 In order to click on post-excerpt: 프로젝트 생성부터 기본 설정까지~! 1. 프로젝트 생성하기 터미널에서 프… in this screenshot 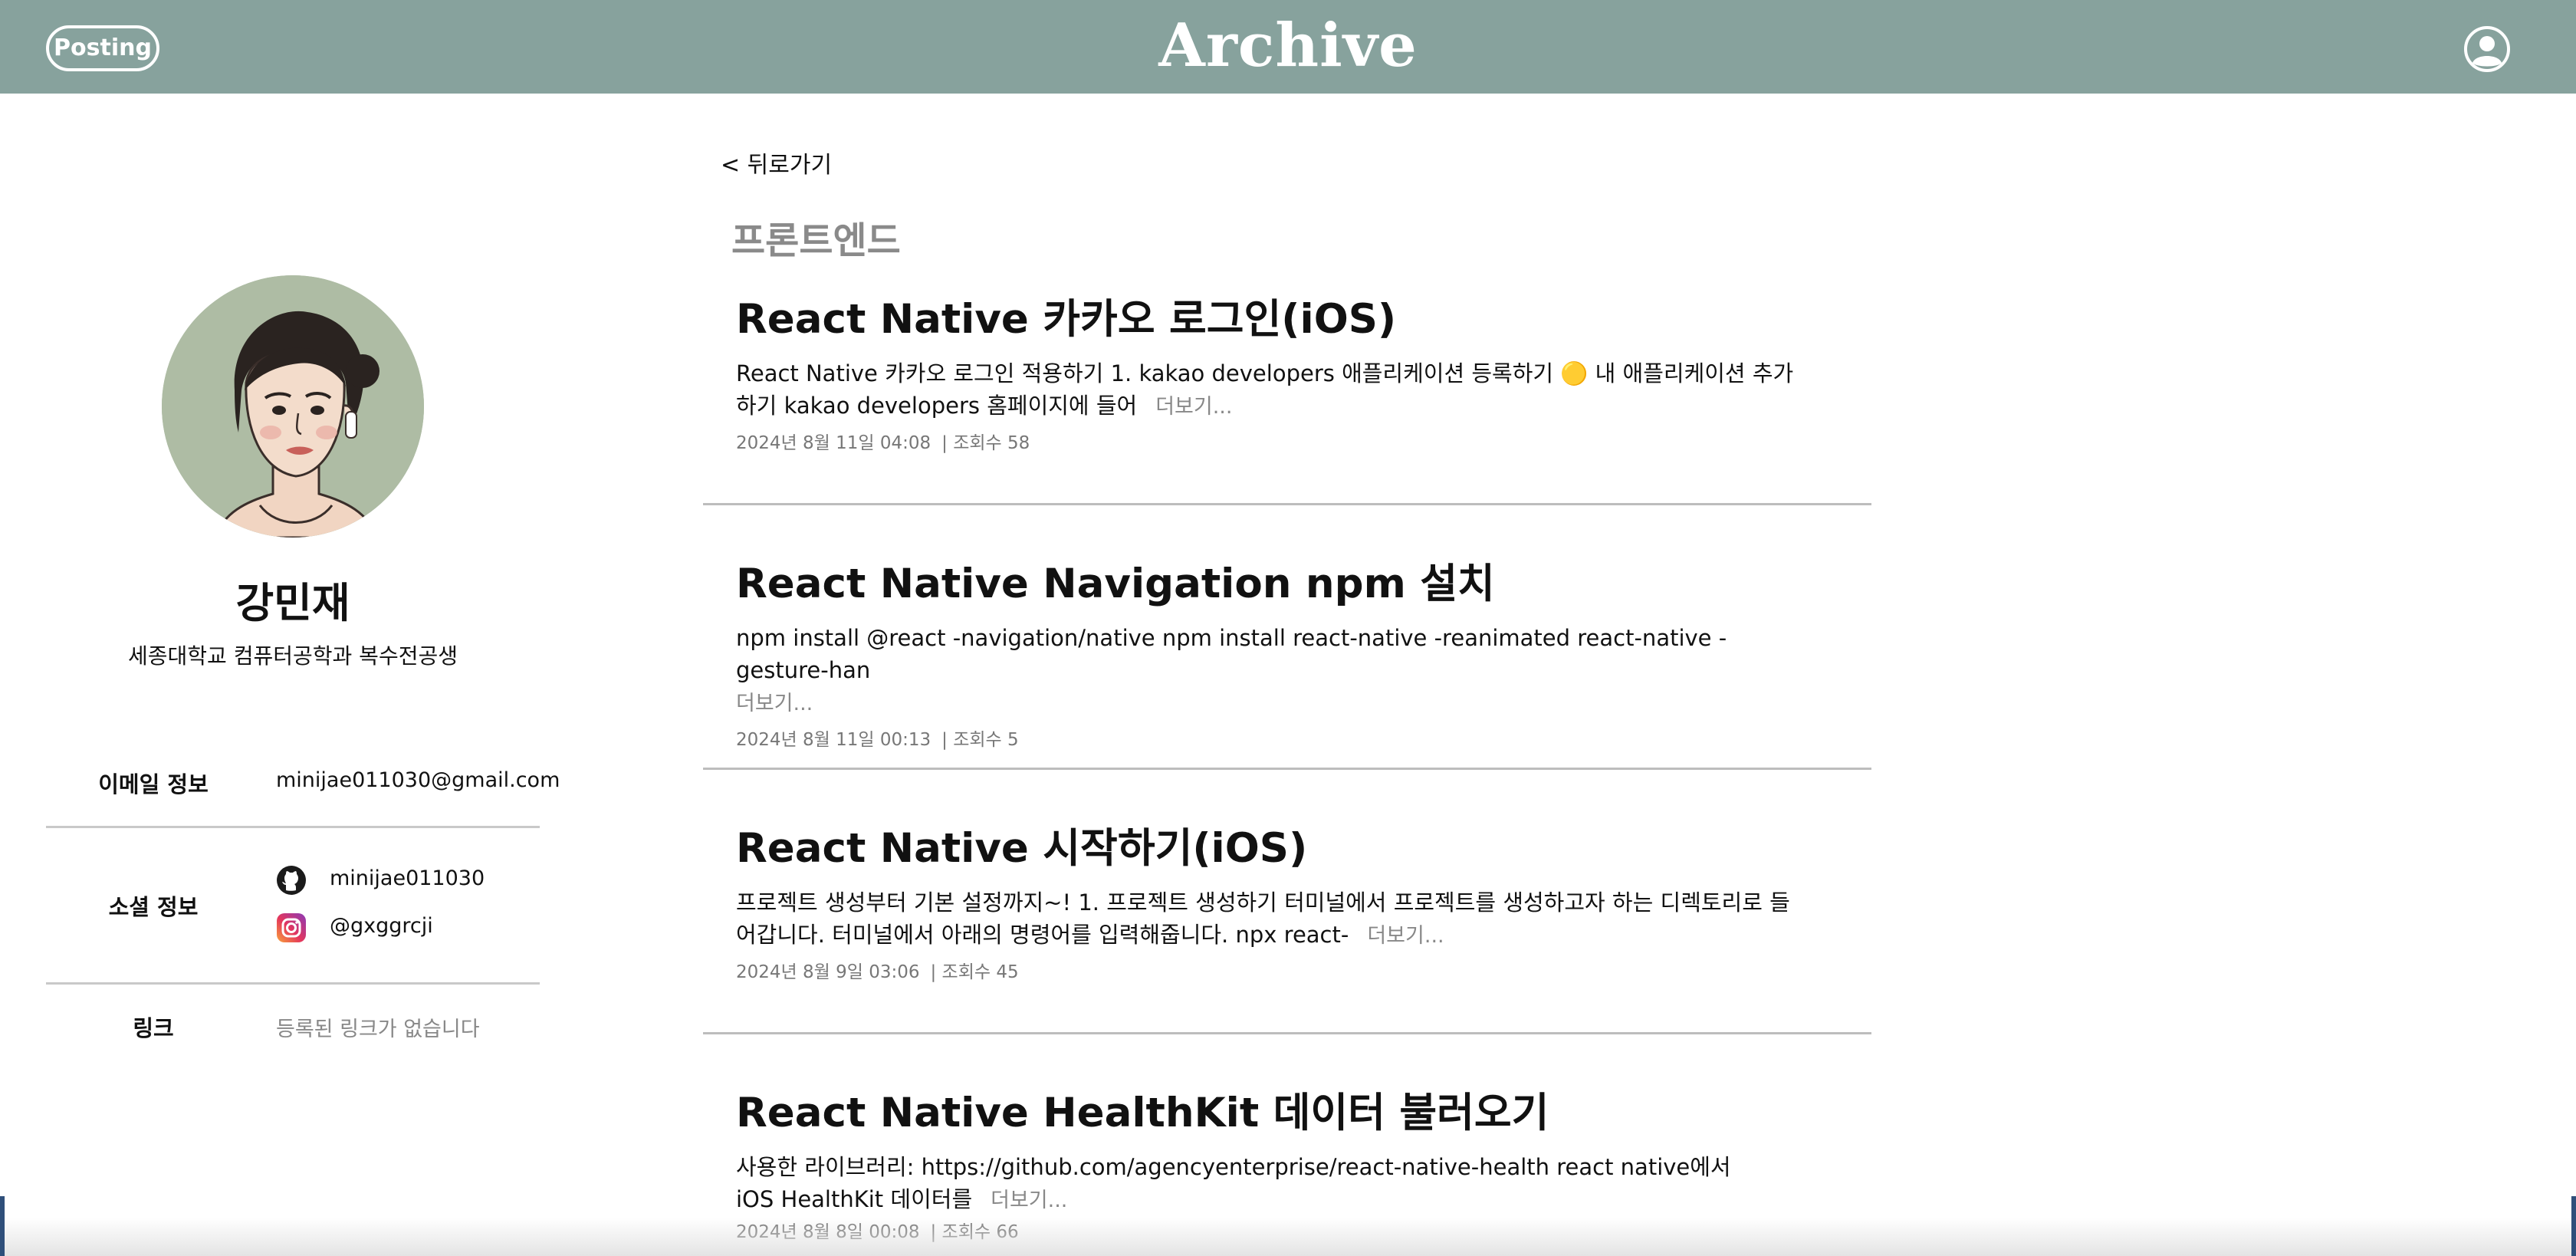, I will do `click(1273, 919)`.